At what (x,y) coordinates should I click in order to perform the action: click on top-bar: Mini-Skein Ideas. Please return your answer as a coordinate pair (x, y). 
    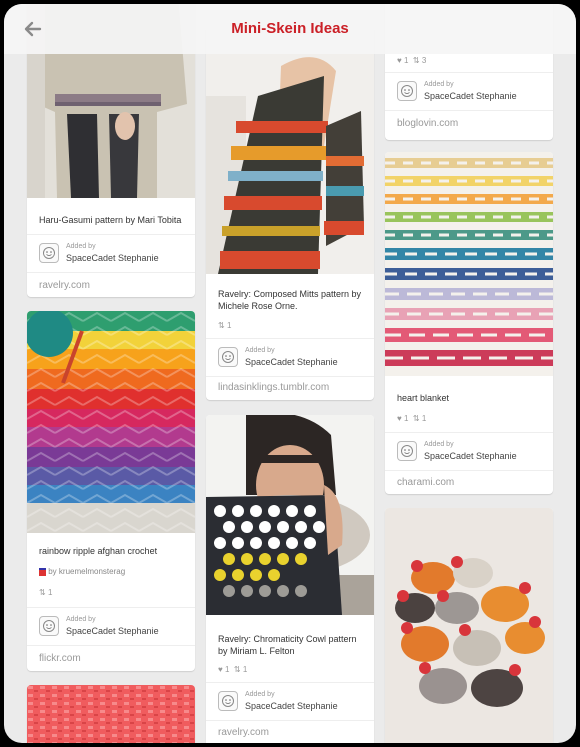
    Looking at the image, I should click on (290, 29).